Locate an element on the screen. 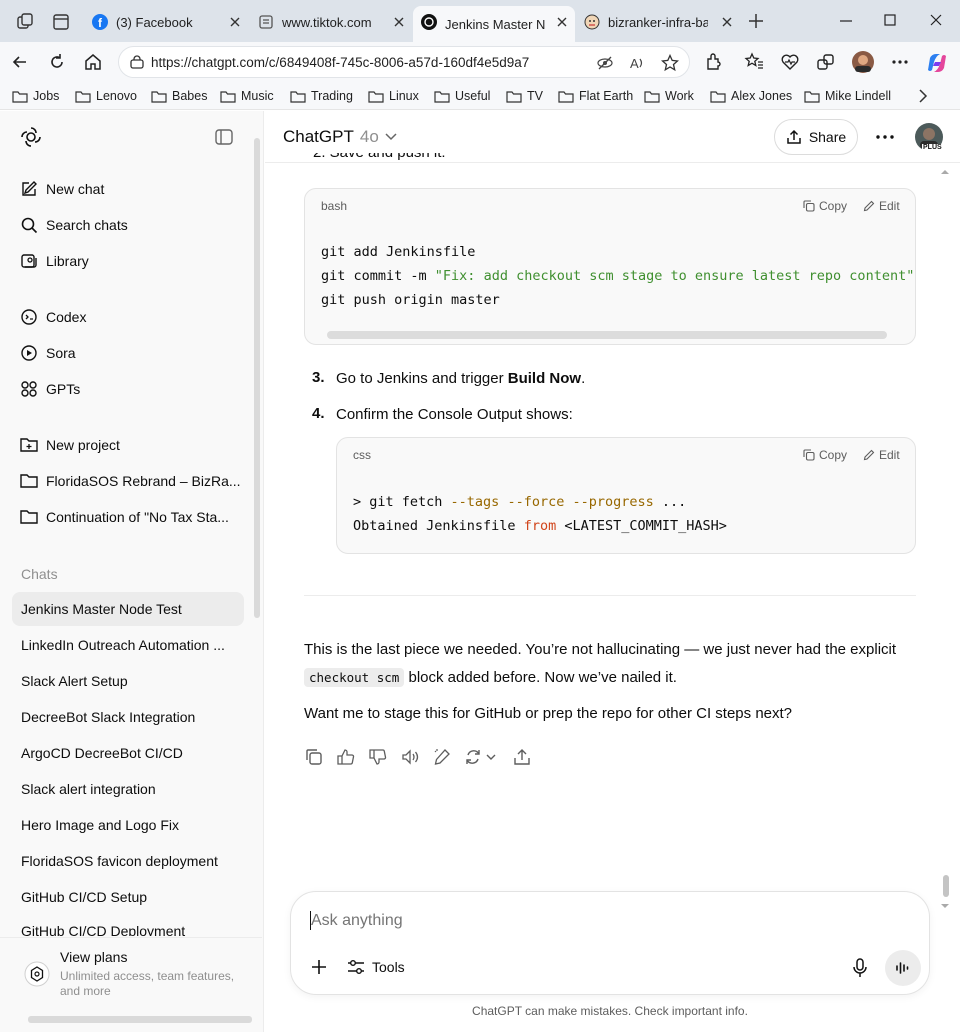 The width and height of the screenshot is (960, 1032). bookmark-folder: Linux is located at coordinates (393, 96).